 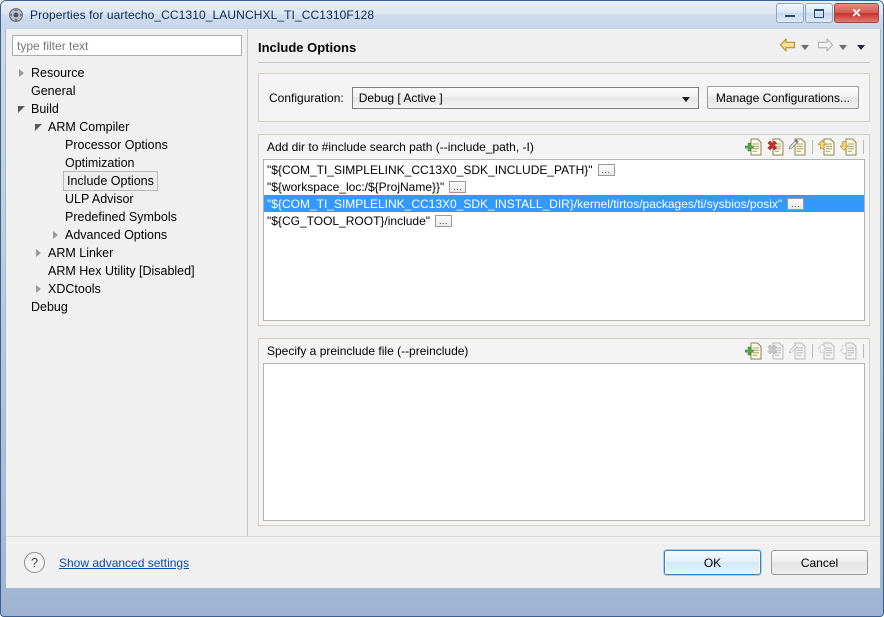 What do you see at coordinates (127, 253) in the screenshot?
I see `sidebar-item-arm-linker: ARM Linker` at bounding box center [127, 253].